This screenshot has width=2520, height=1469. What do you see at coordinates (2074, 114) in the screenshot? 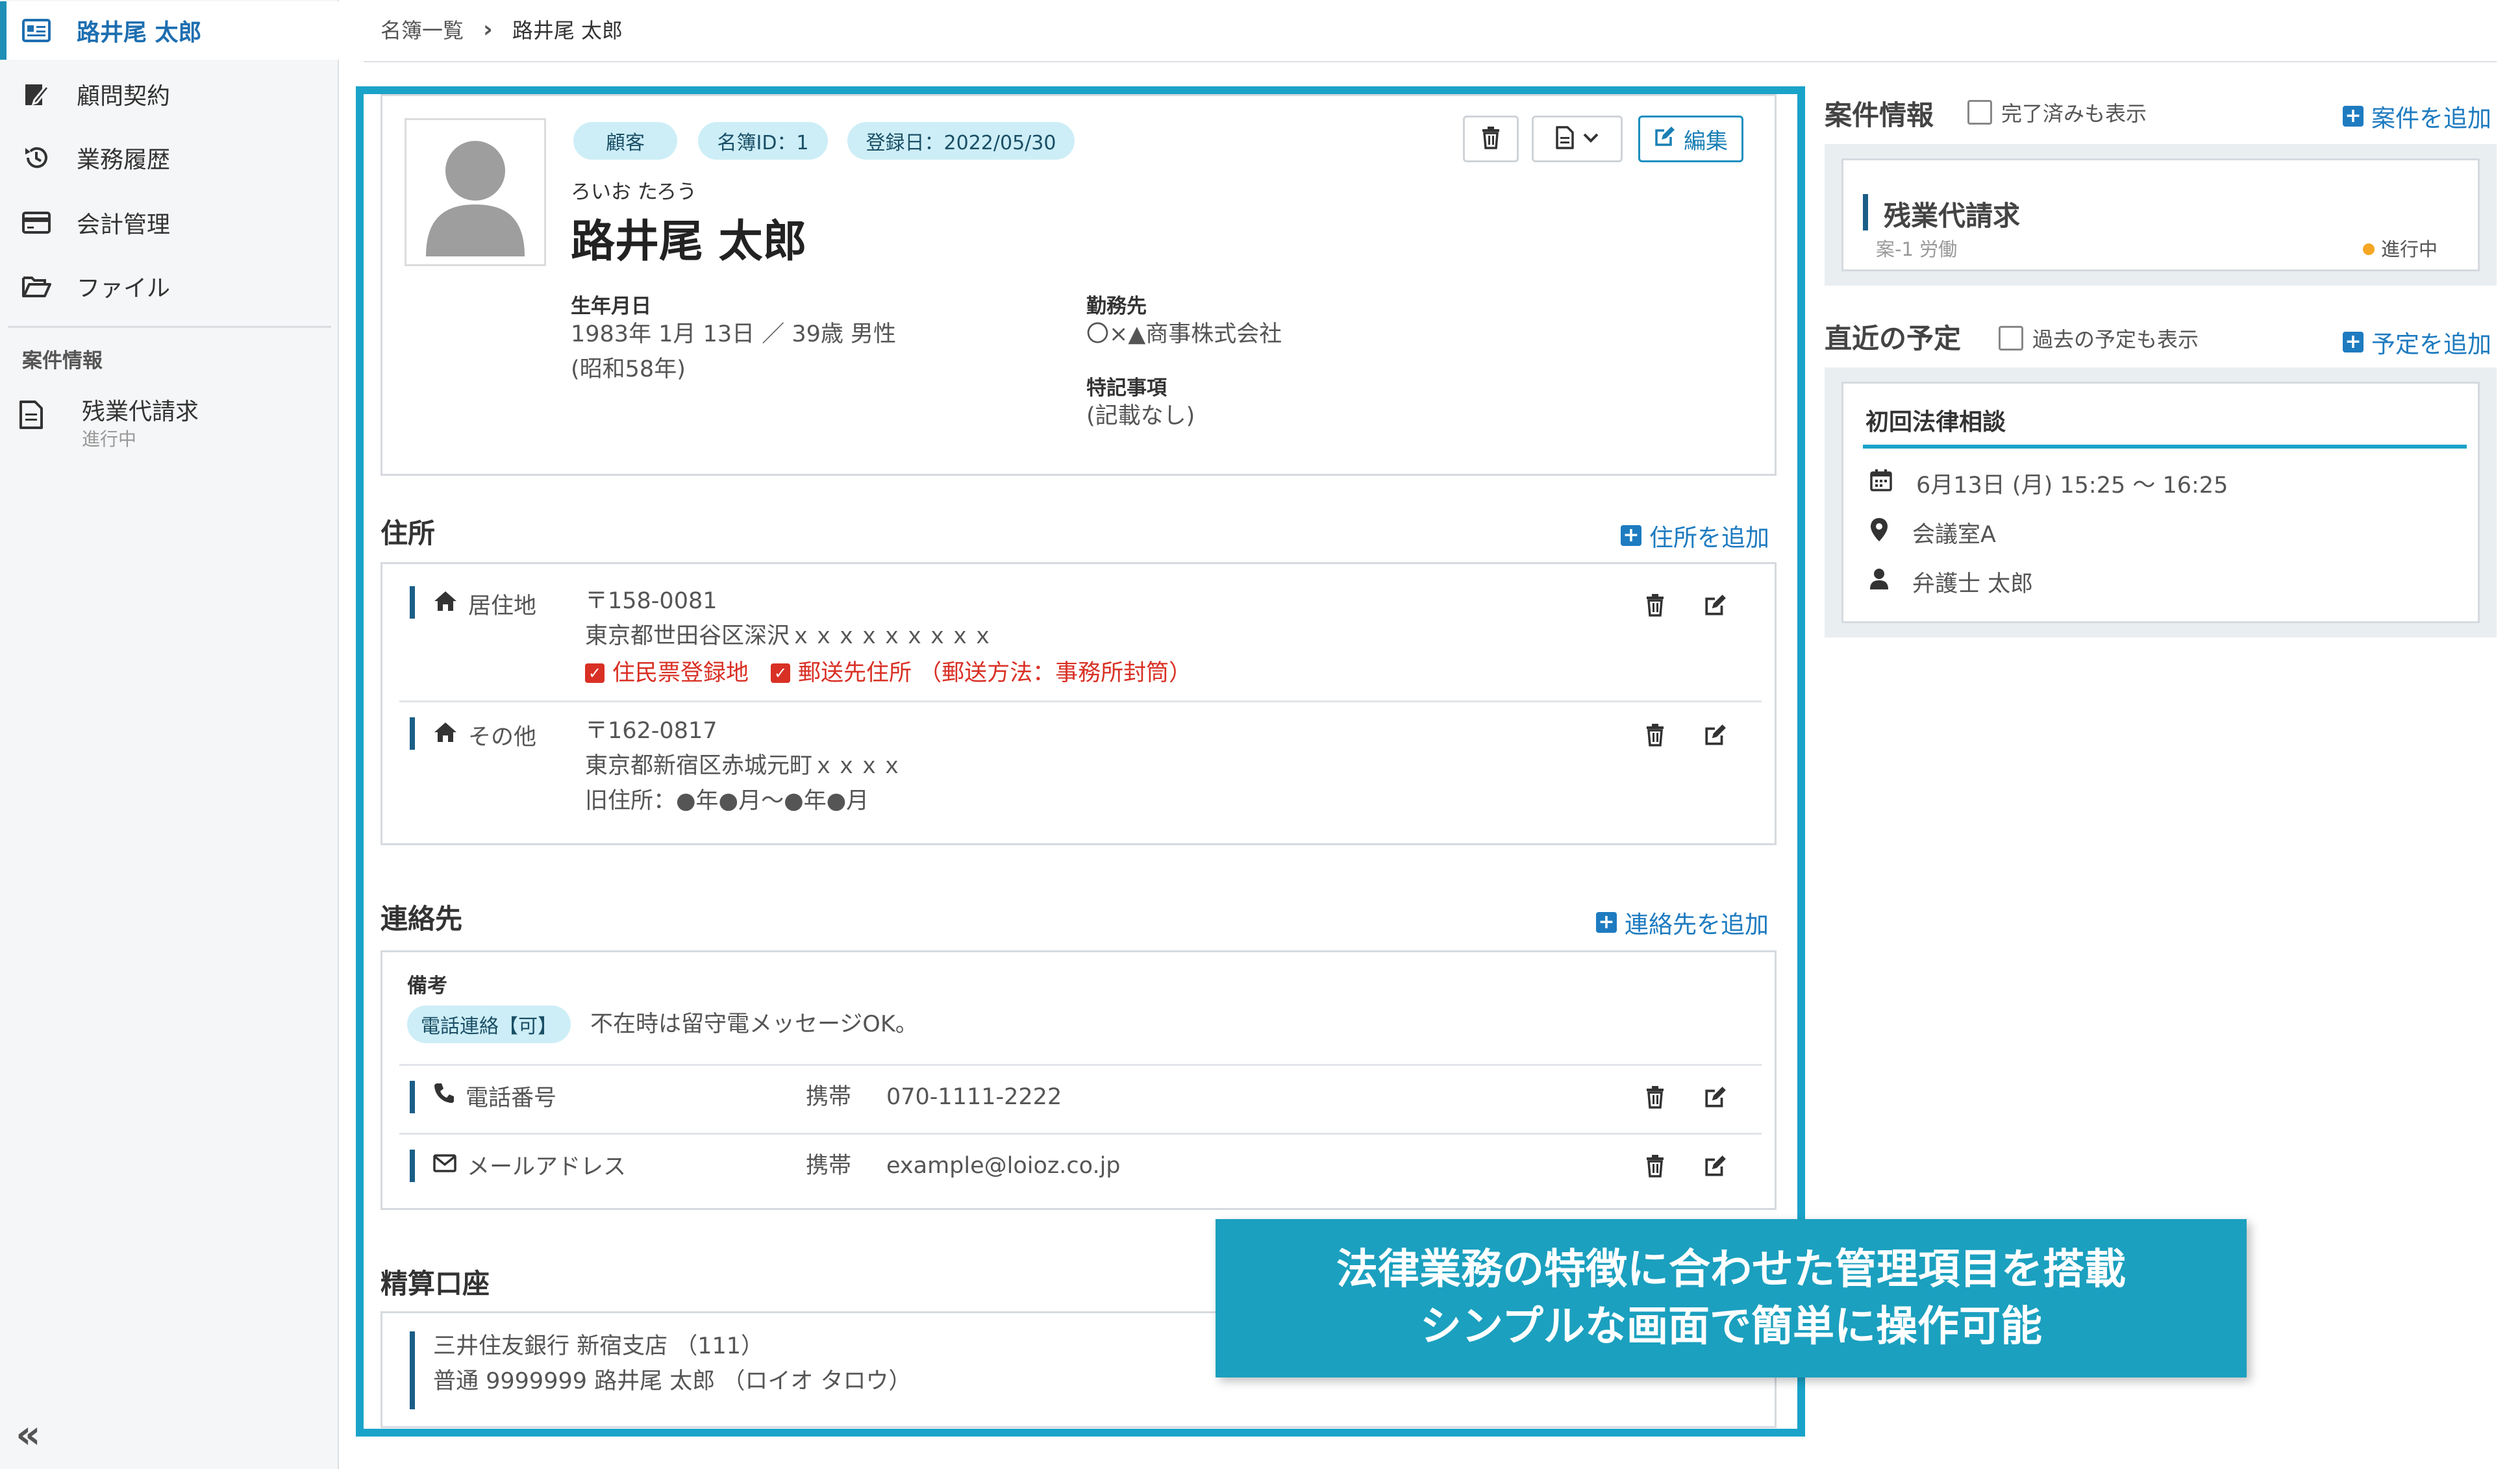
I see `checkbox-label: 完了済みも表示` at bounding box center [2074, 114].